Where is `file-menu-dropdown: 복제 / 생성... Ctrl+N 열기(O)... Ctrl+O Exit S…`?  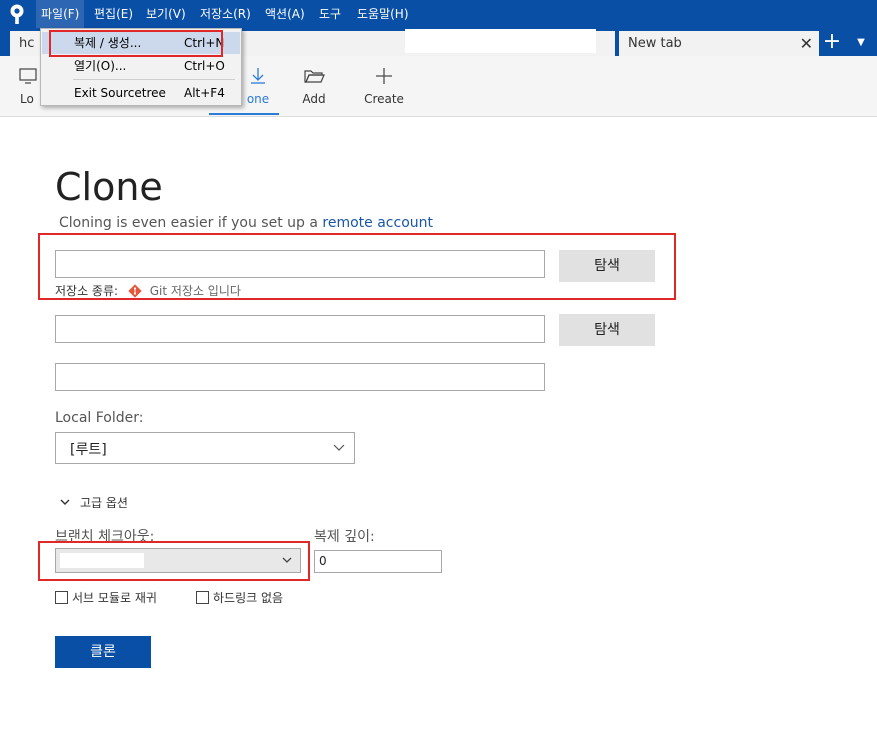
file-menu-dropdown: 복제 / 생성... Ctrl+N 열기(O)... Ctrl+O Exit S… is located at coordinates (141, 67).